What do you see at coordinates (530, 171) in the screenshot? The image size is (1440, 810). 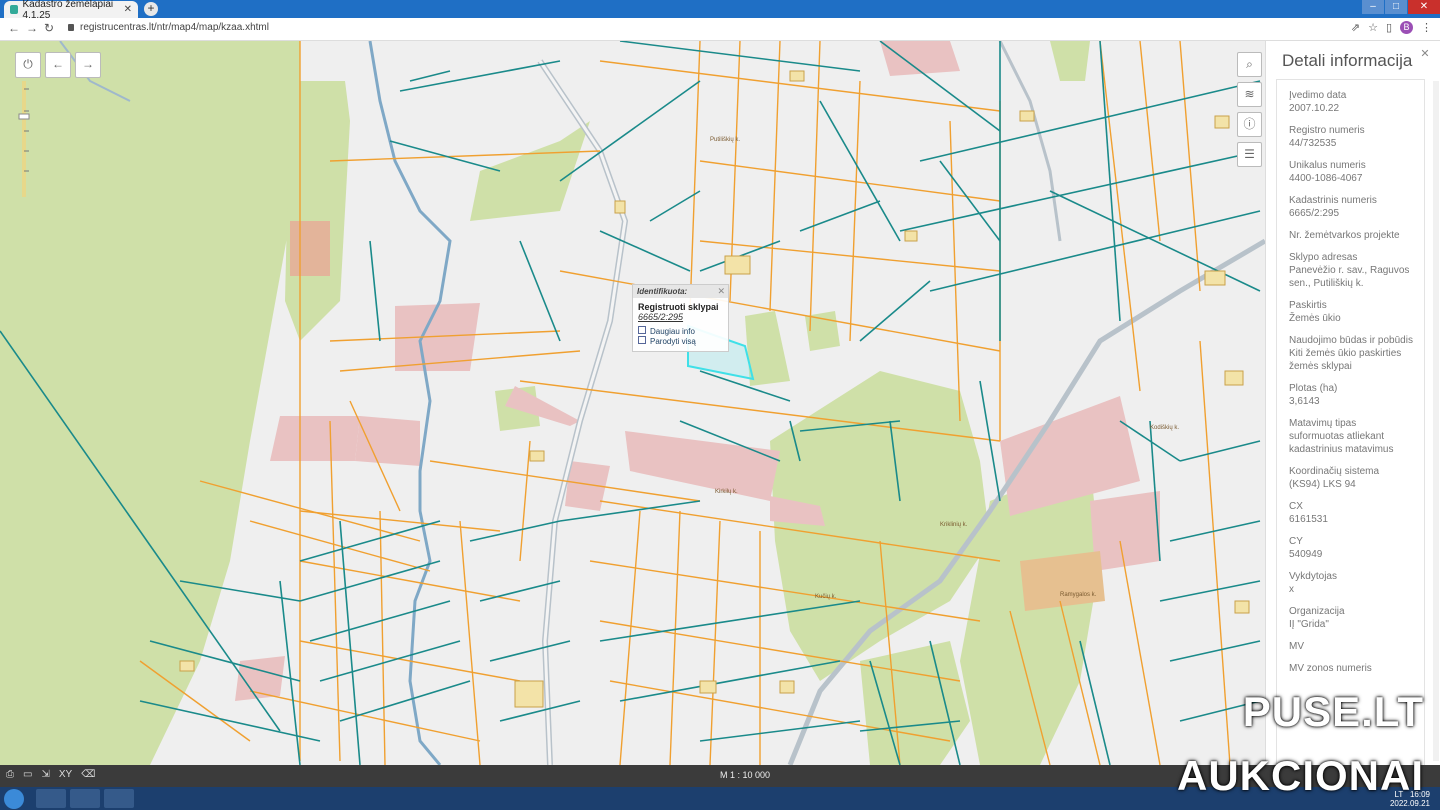 I see `forest-area-north` at bounding box center [530, 171].